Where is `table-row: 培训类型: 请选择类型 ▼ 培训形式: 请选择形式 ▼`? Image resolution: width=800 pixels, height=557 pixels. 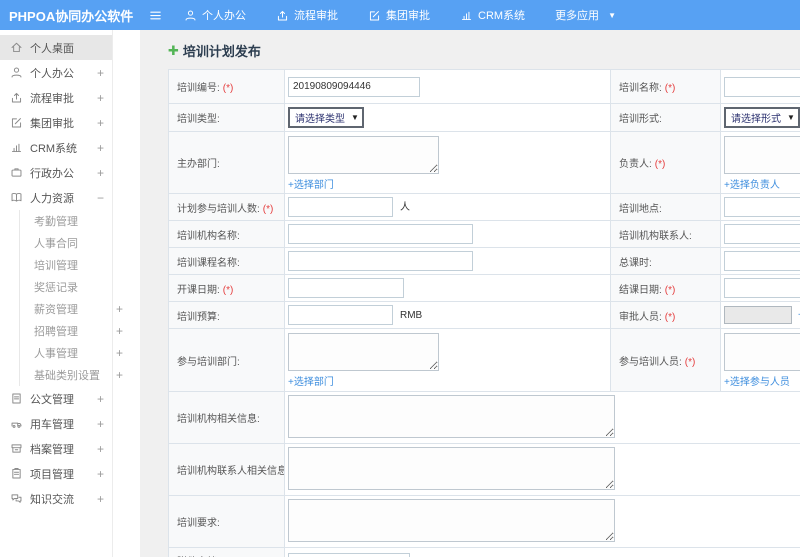
table-row: 培训类型: 请选择类型 ▼ 培训形式: 请选择形式 ▼ is located at coordinates (484, 117).